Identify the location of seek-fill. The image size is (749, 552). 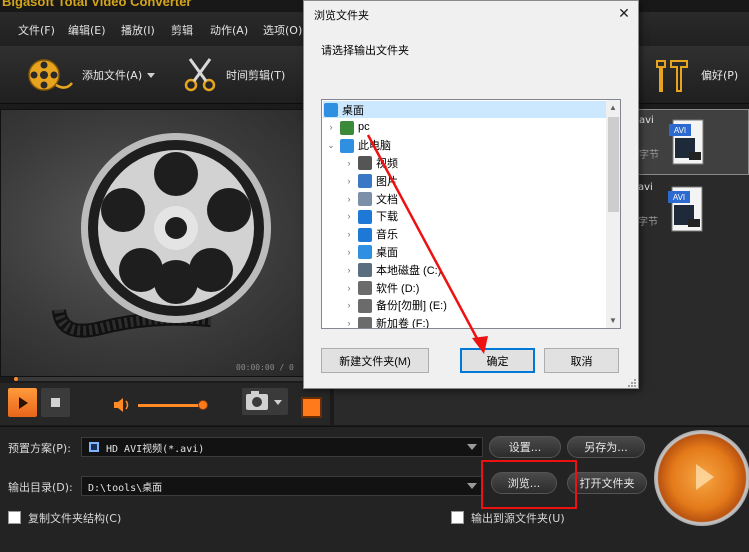
(16, 379).